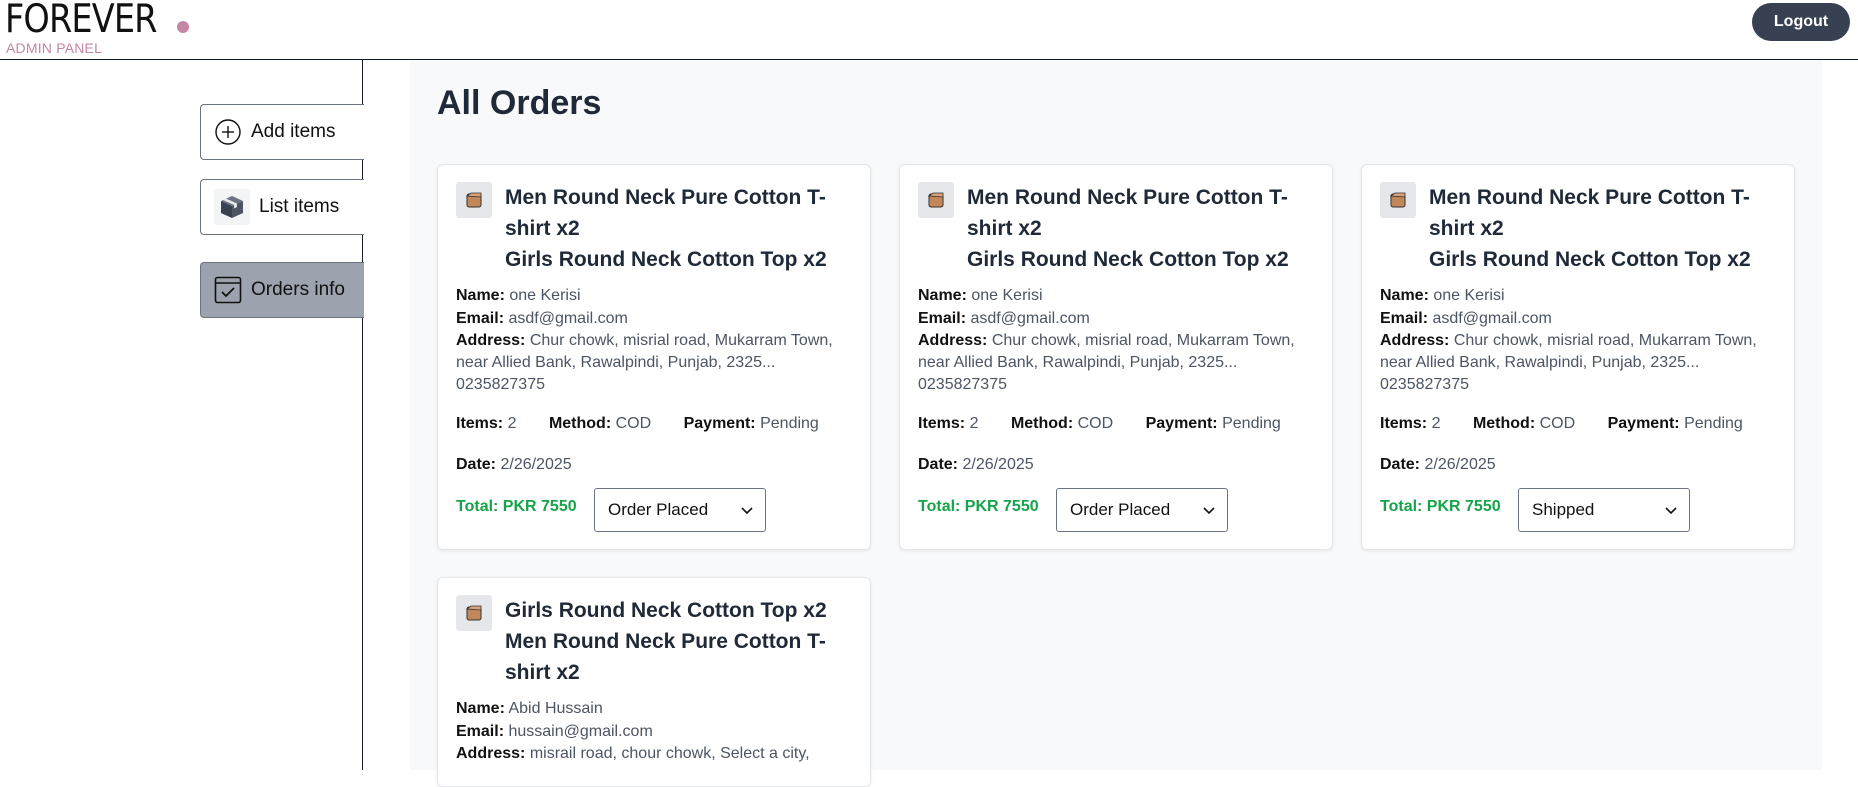 The height and width of the screenshot is (787, 1858). I want to click on sidebar-item-add-items: Add items, so click(282, 132).